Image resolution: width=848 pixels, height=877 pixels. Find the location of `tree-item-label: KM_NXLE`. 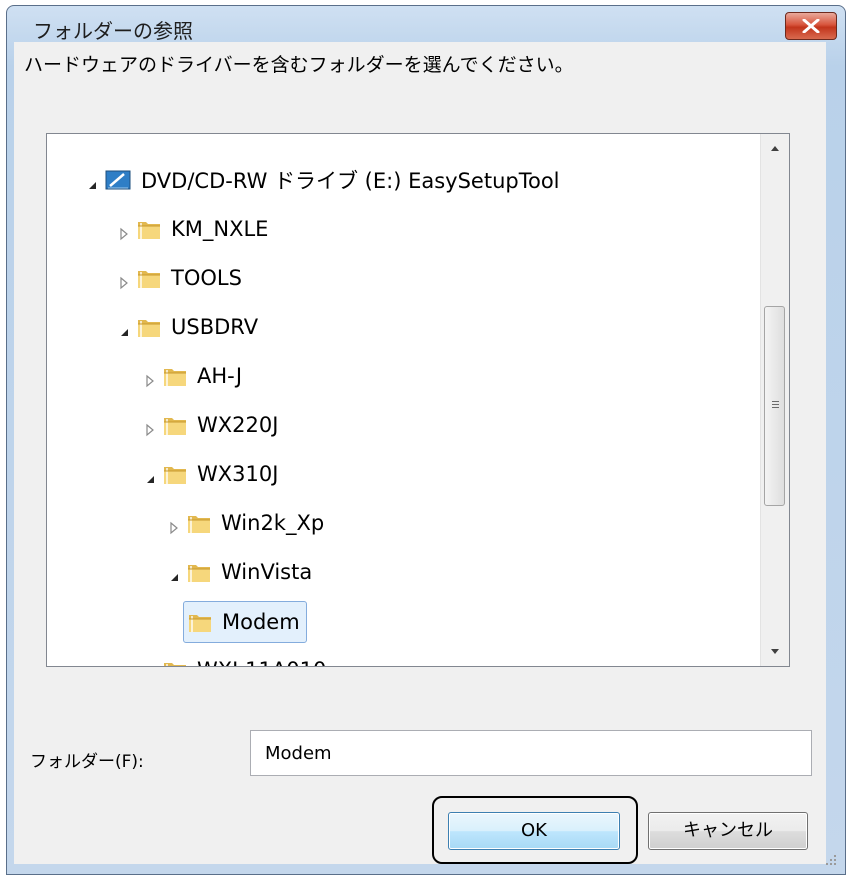

tree-item-label: KM_NXLE is located at coordinates (220, 229).